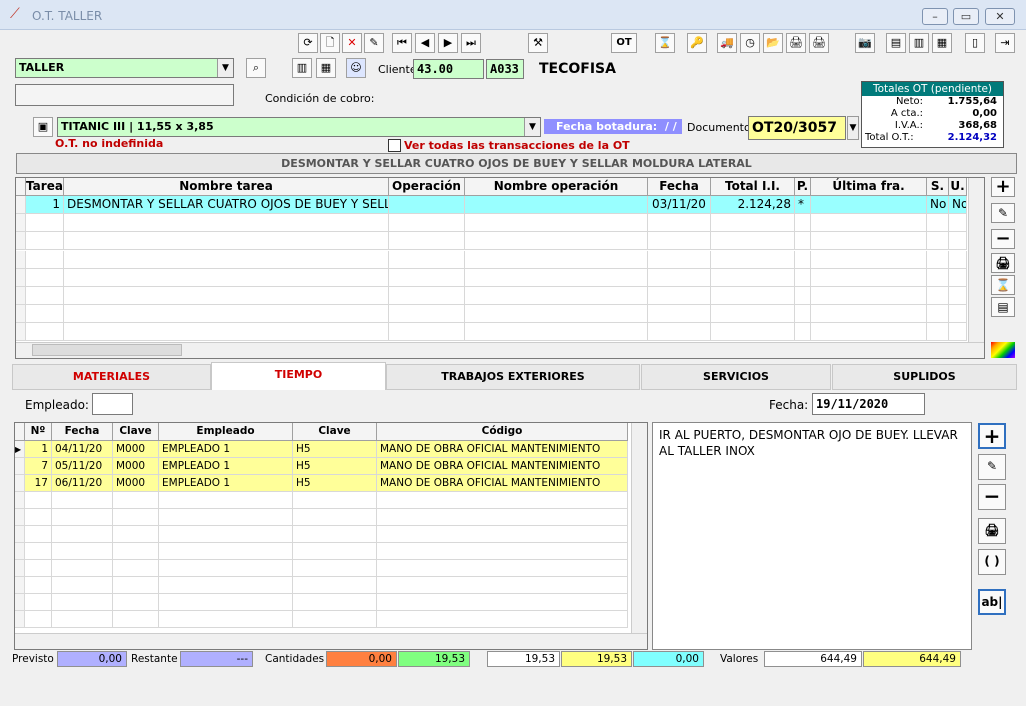  Describe the element at coordinates (919, 43) in the screenshot. I see `stamp-icon: ▥` at that location.